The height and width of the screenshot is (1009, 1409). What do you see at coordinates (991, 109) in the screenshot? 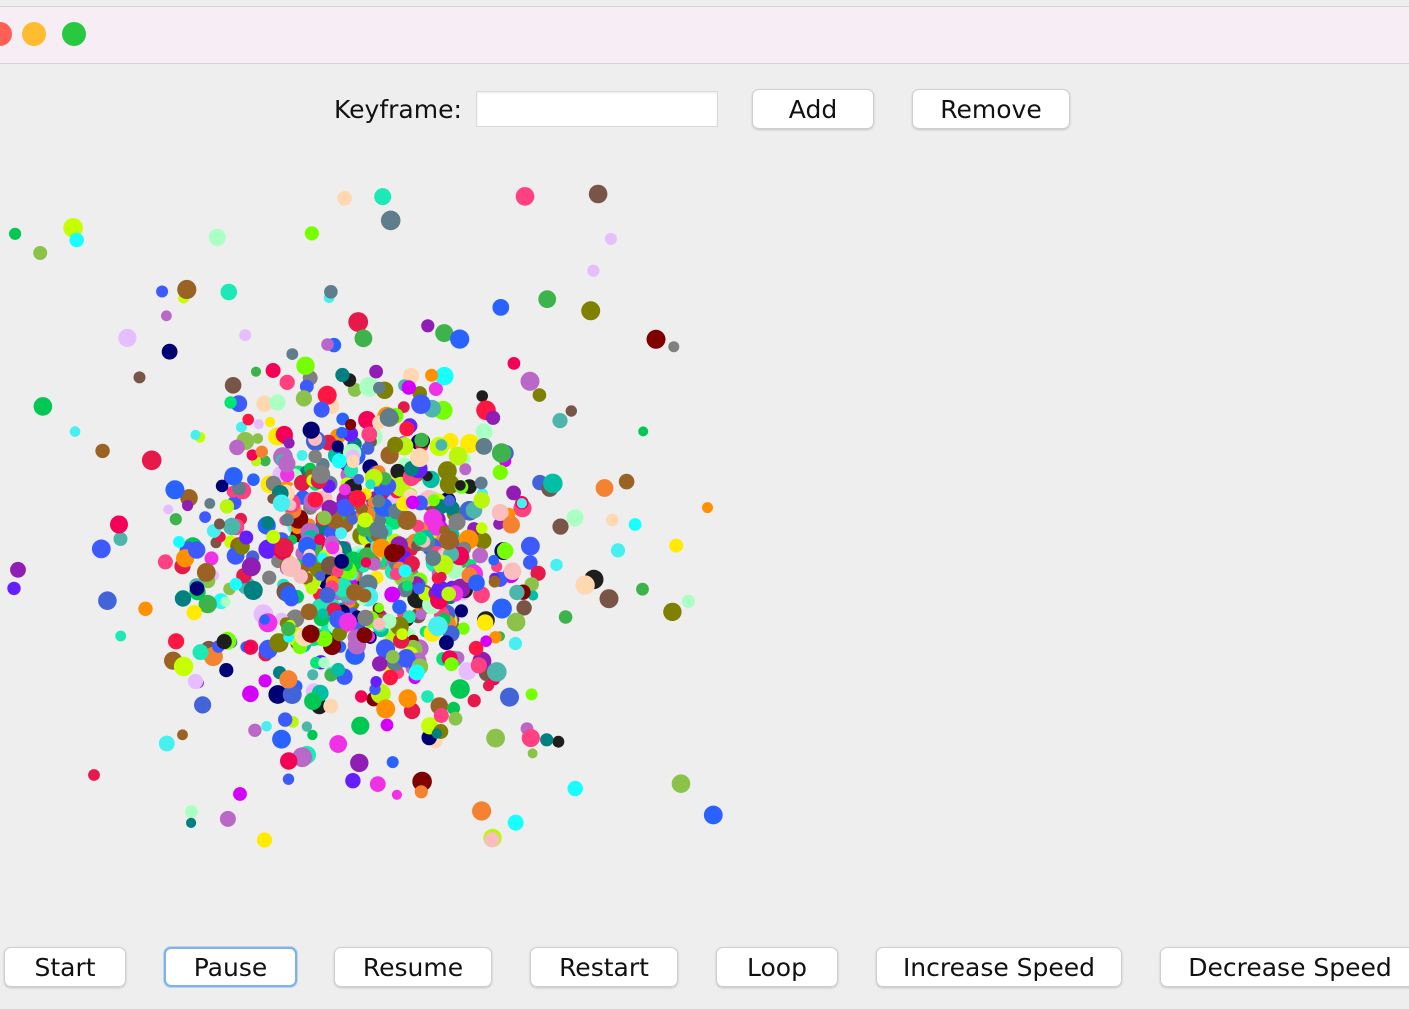
I see `remove-keyframe-button: Remove` at bounding box center [991, 109].